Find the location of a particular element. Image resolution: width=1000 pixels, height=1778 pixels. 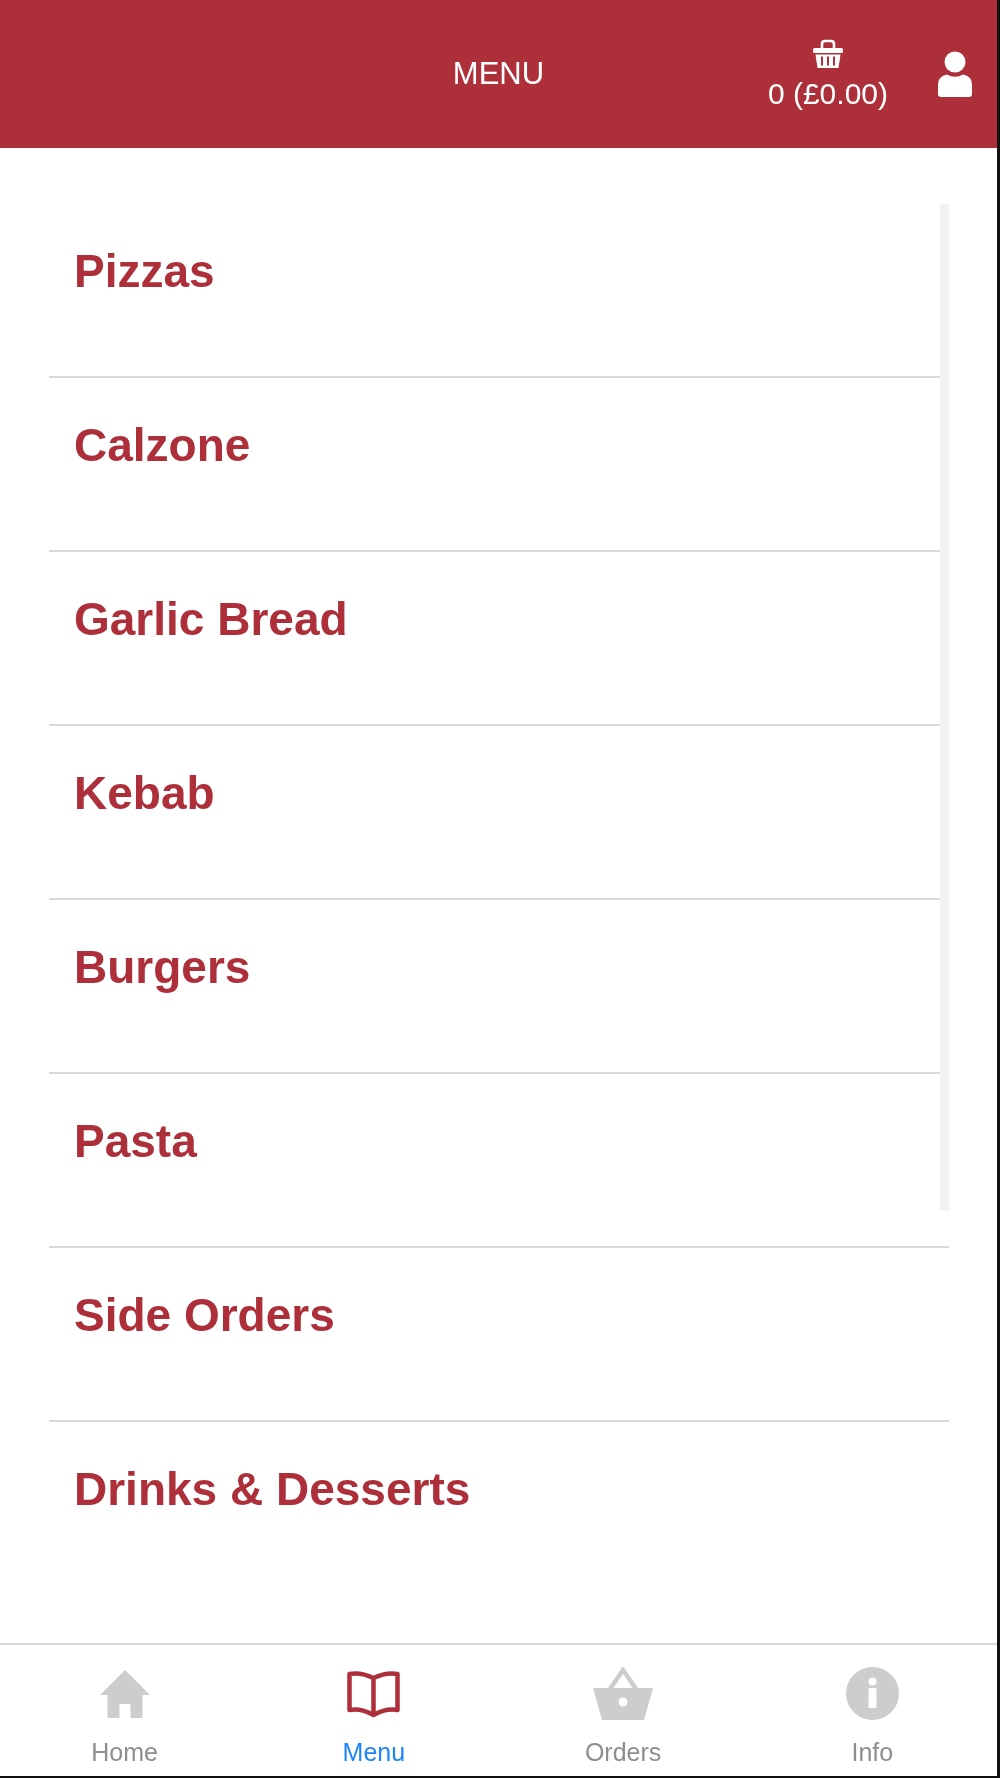

tab: Info is located at coordinates (872, 1710).